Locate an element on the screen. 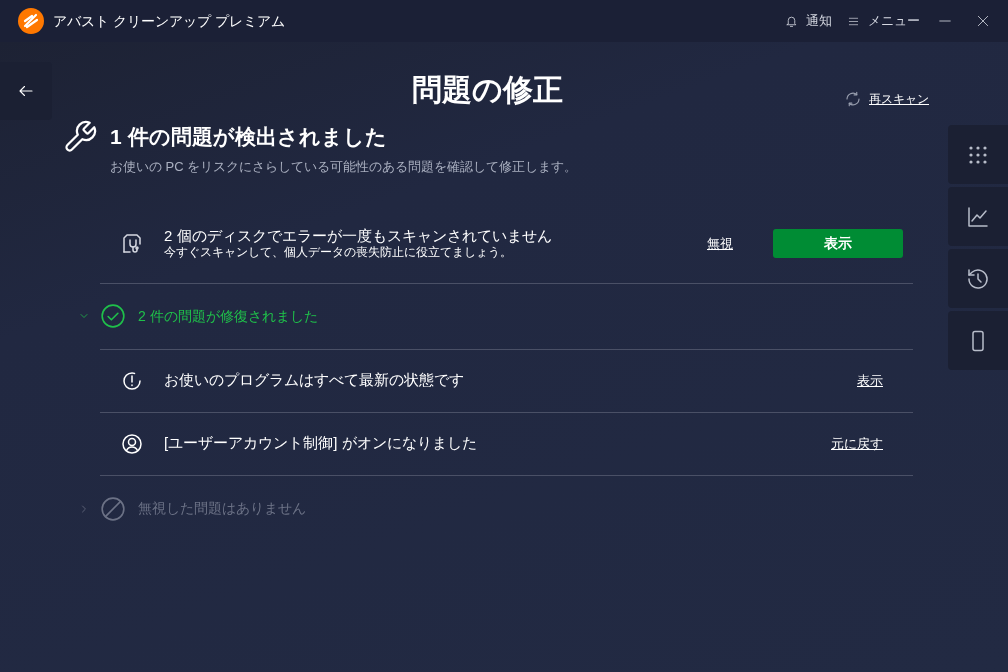  refresh-icon is located at coordinates (853, 99).